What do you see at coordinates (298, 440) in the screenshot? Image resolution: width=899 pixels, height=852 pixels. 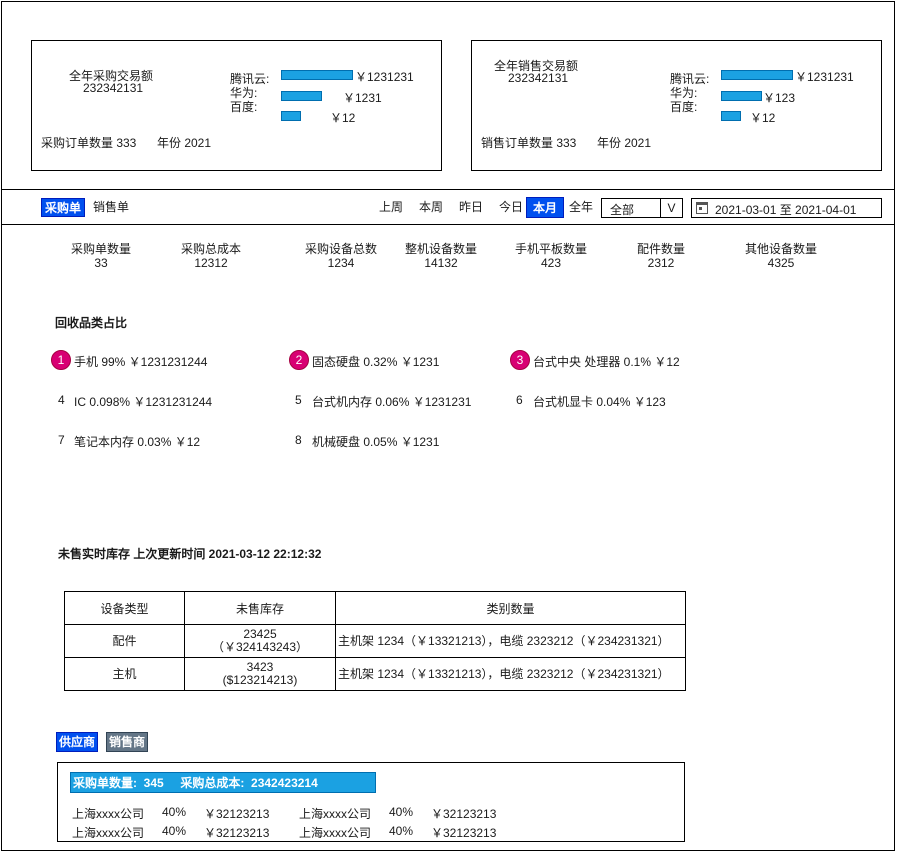 I see `category-rank-8: 8` at bounding box center [298, 440].